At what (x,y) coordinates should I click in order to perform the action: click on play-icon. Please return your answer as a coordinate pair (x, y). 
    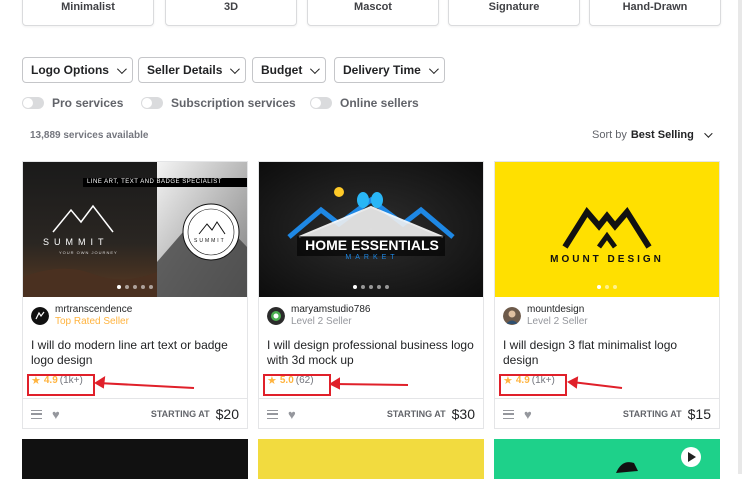
    Looking at the image, I should click on (691, 457).